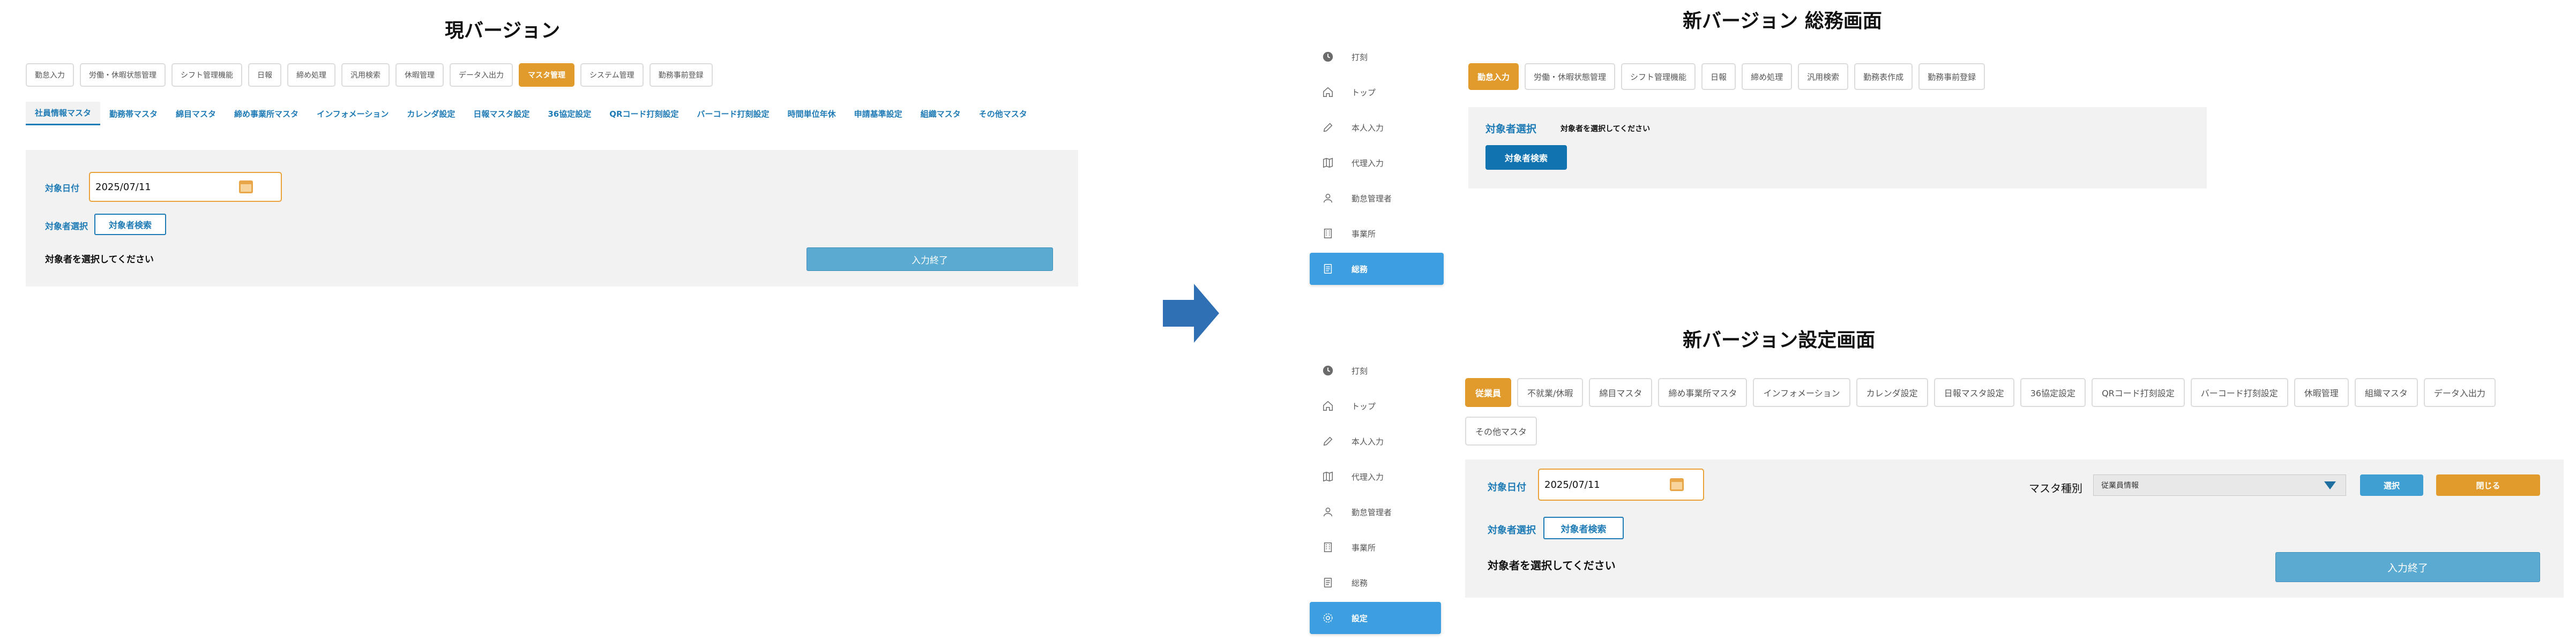 This screenshot has width=2576, height=641. Describe the element at coordinates (1584, 528) in the screenshot. I see `new-settings-search-button: 対象者検索` at that location.